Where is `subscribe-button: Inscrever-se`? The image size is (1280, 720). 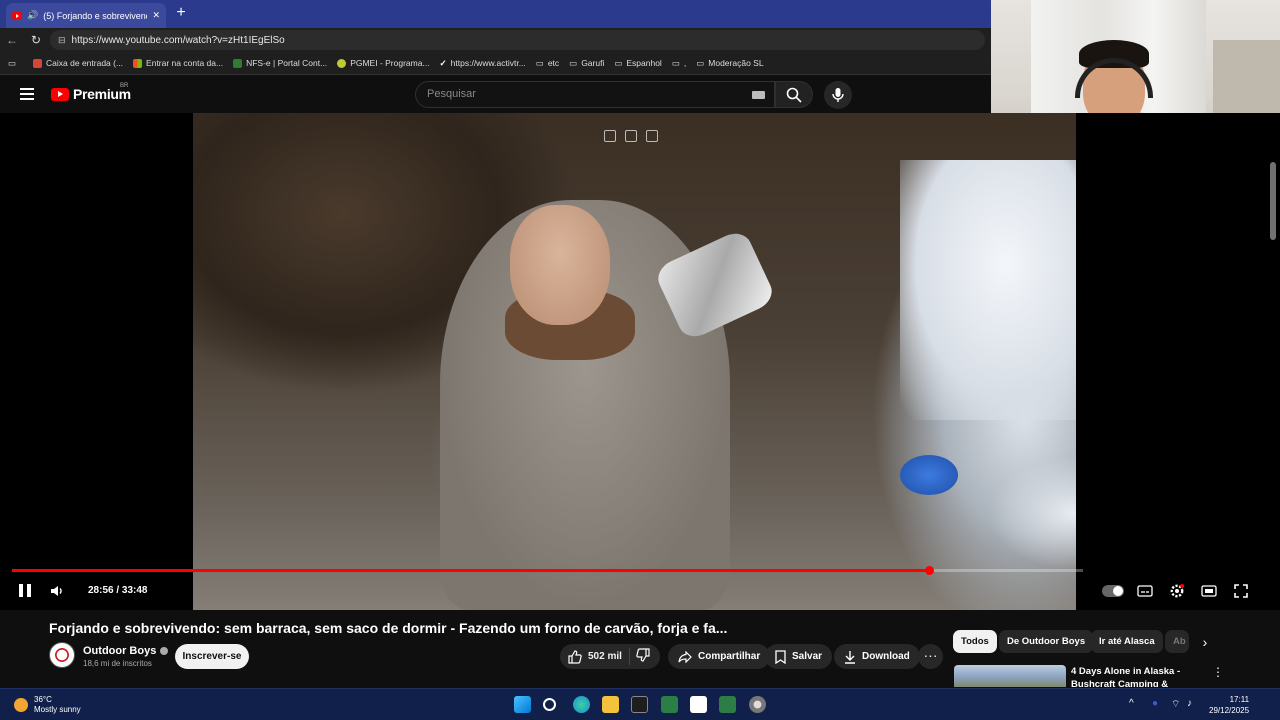
subscribe-button: Inscrever-se is located at coordinates (212, 656).